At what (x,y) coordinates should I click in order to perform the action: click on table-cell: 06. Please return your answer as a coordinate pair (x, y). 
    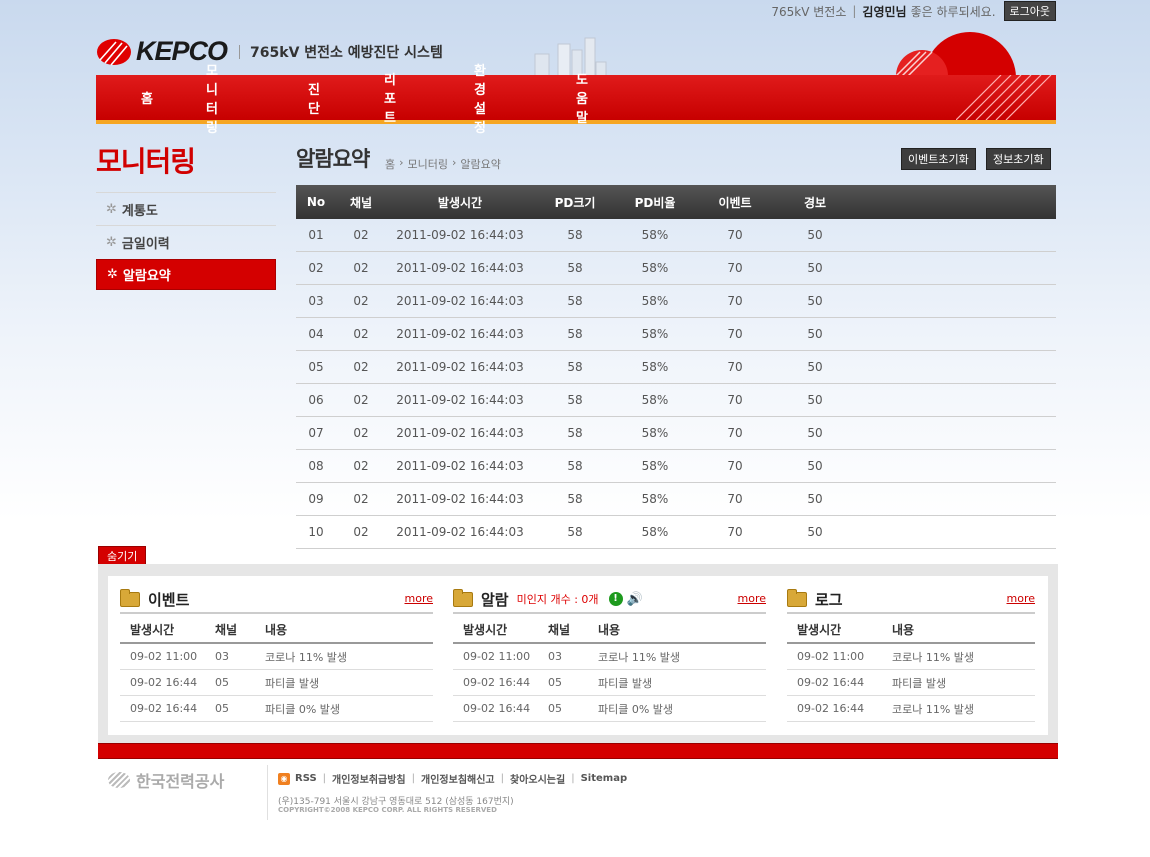
    Looking at the image, I should click on (316, 400).